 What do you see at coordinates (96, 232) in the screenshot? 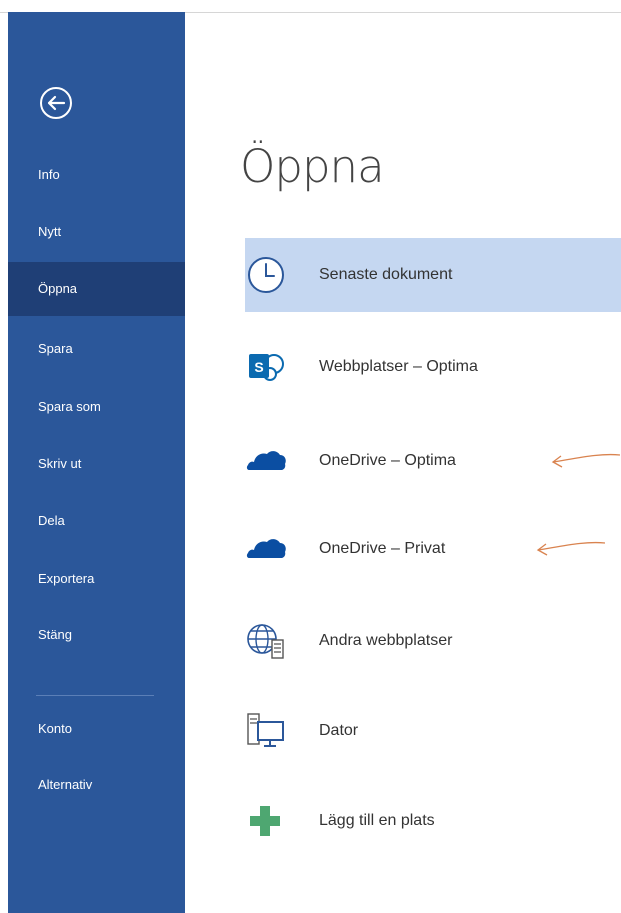
I see `sidebar-item-nytt: Nytt` at bounding box center [96, 232].